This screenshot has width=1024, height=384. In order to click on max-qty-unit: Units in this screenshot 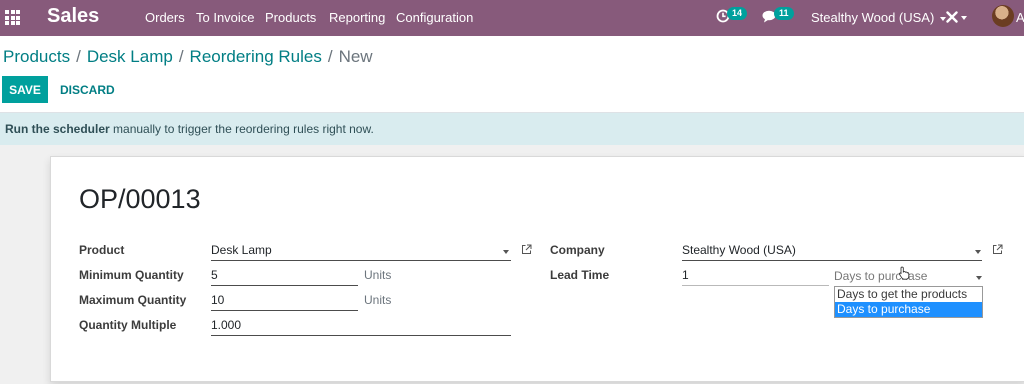, I will do `click(378, 300)`.